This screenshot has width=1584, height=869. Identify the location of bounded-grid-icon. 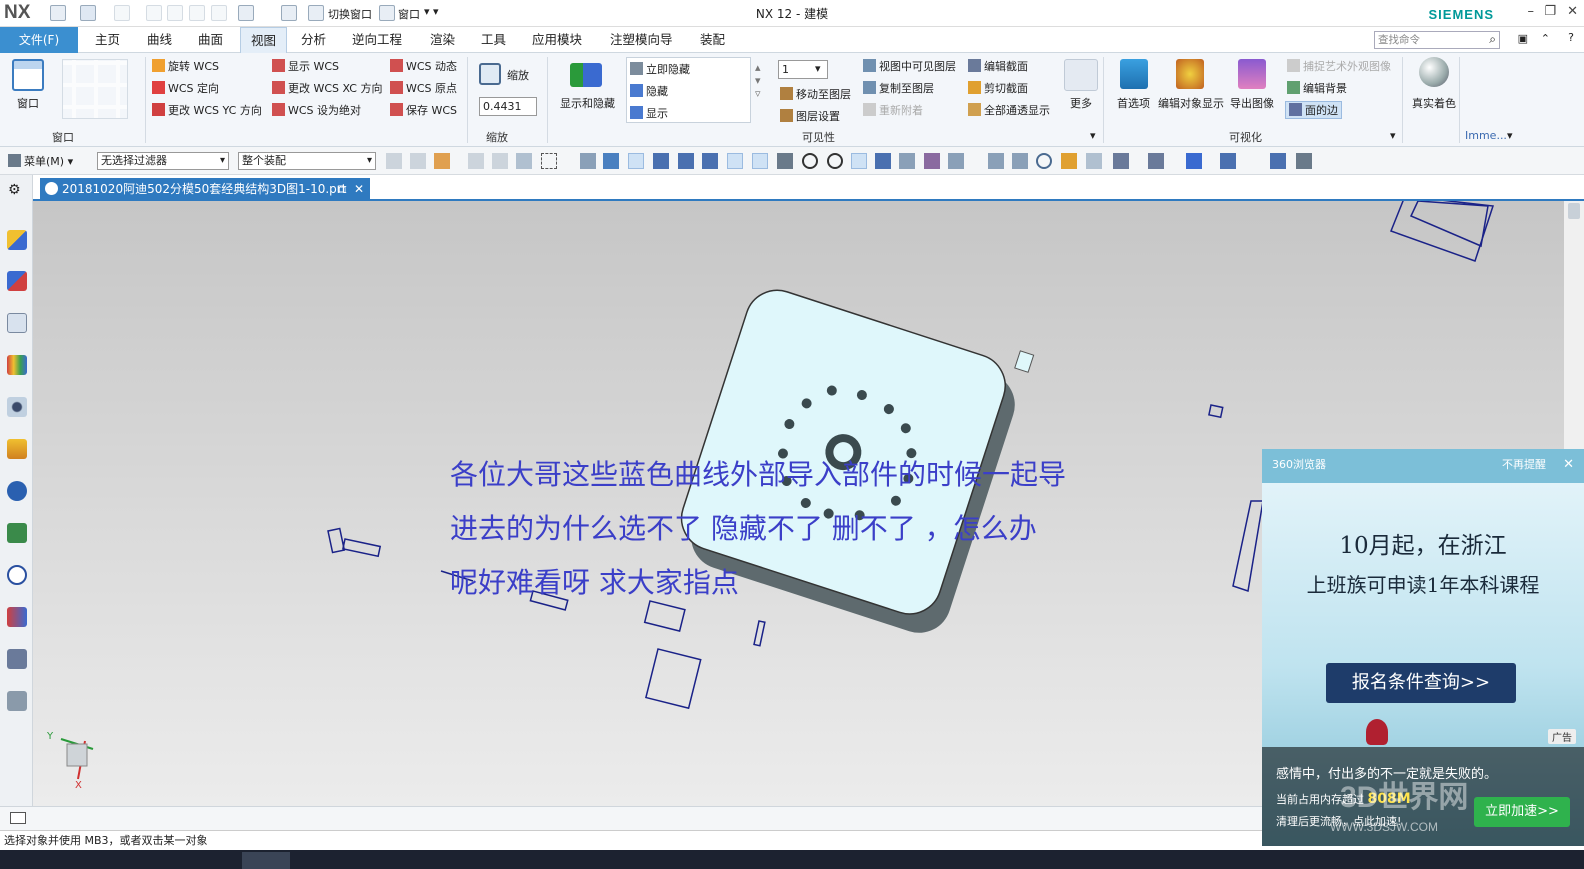
(932, 161).